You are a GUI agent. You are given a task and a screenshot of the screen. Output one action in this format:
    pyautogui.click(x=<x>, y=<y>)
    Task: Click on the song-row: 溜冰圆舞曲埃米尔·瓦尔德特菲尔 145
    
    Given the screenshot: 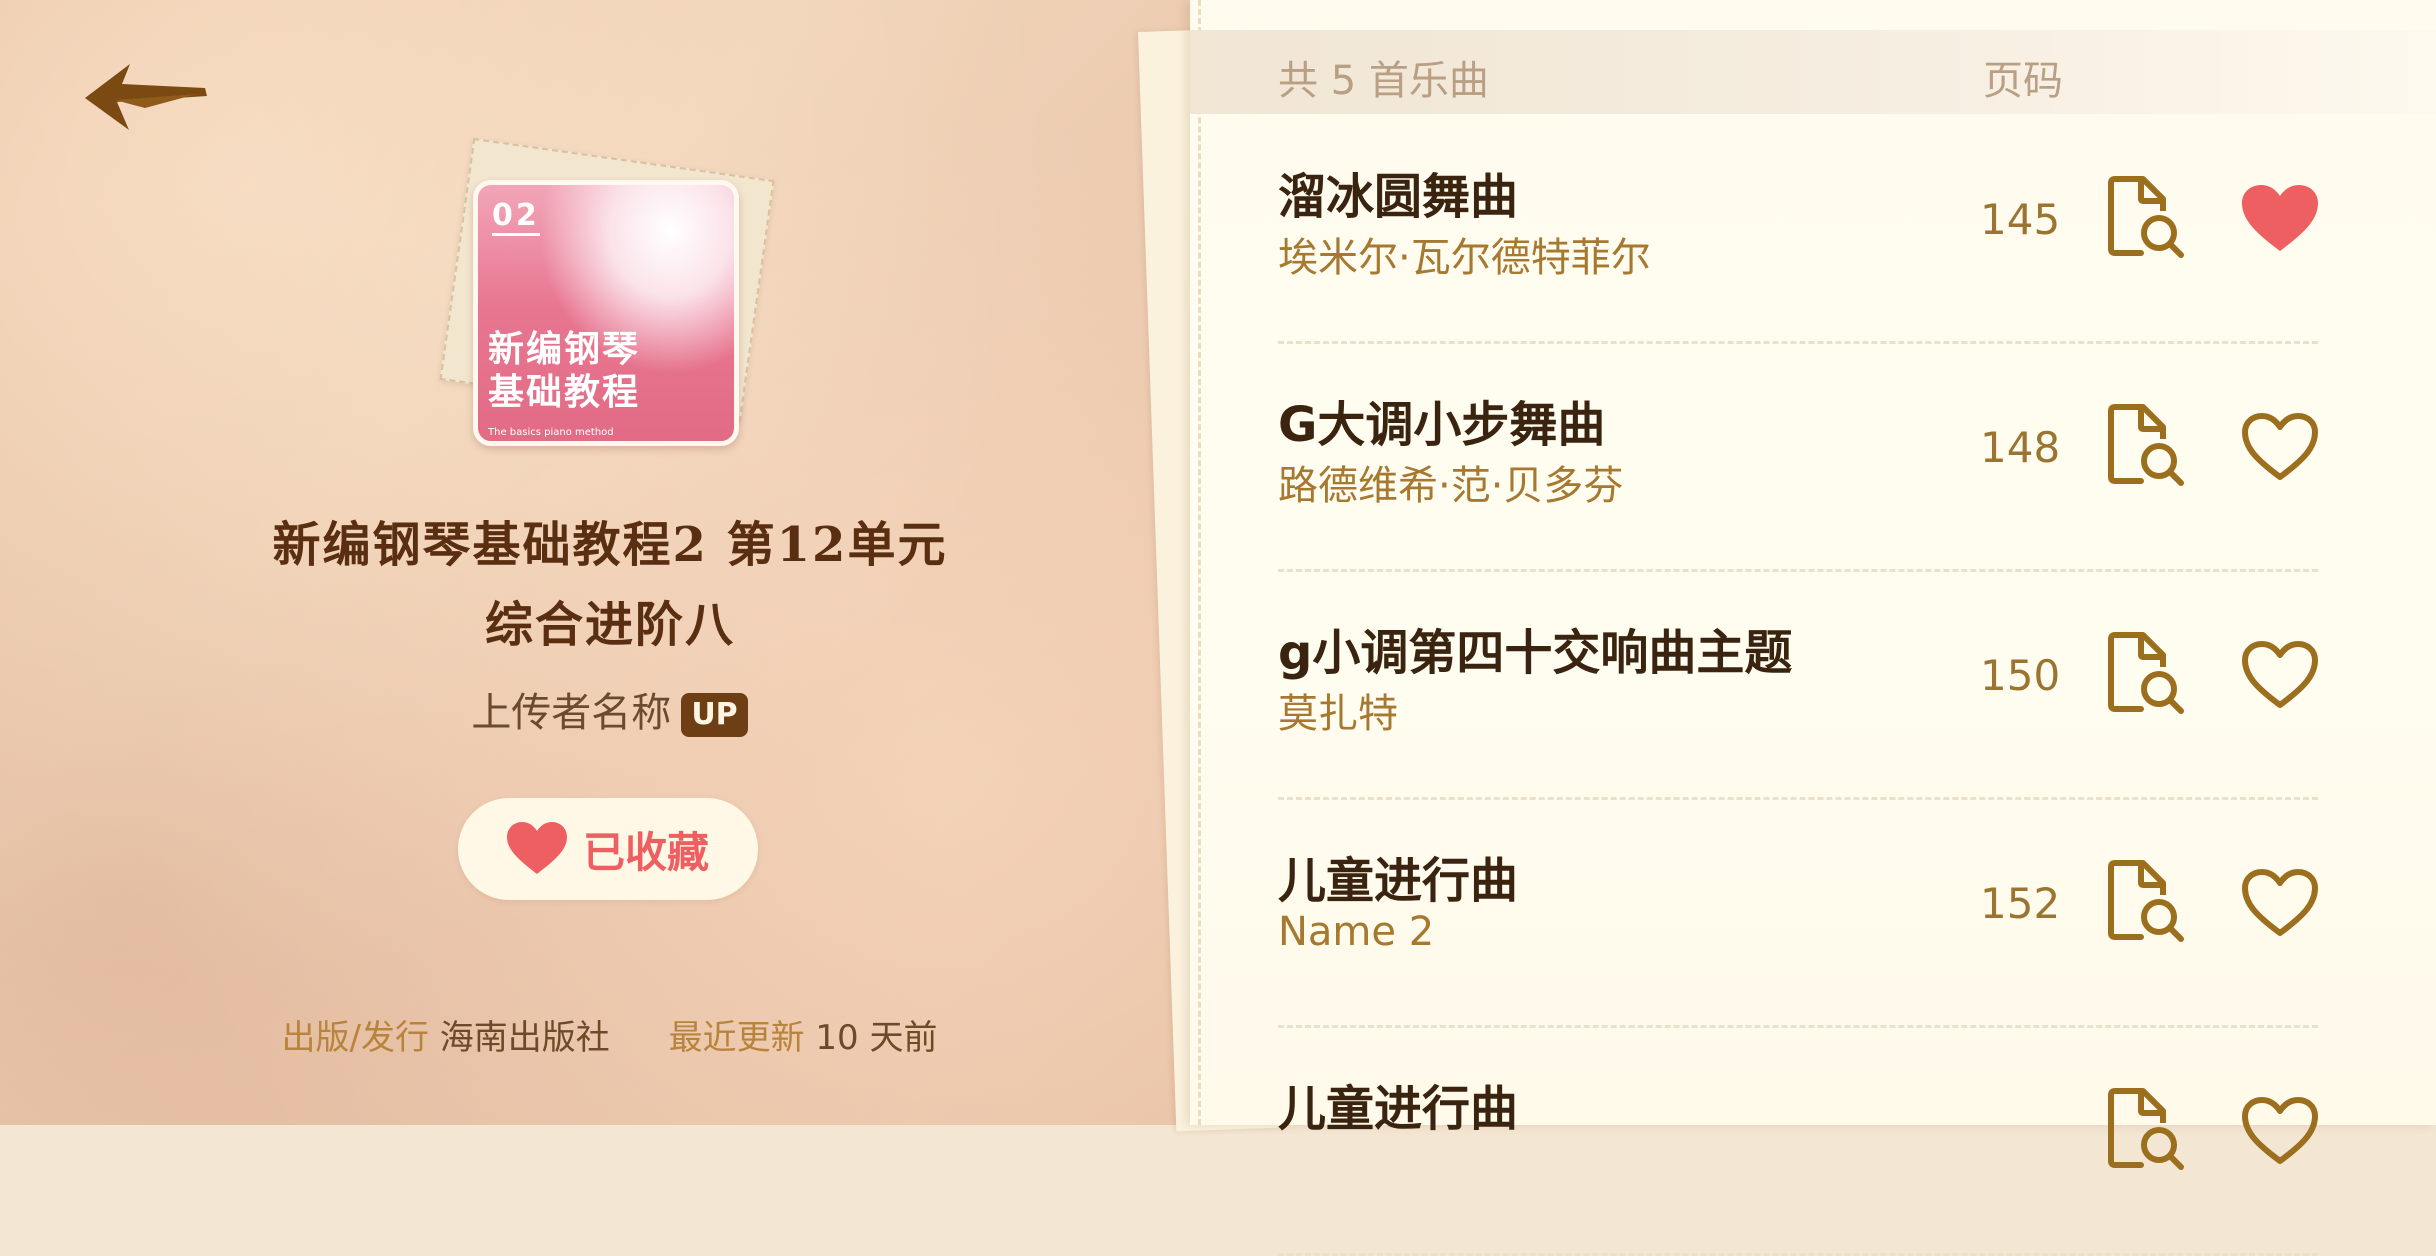 What is the action you would take?
    pyautogui.click(x=1813, y=229)
    